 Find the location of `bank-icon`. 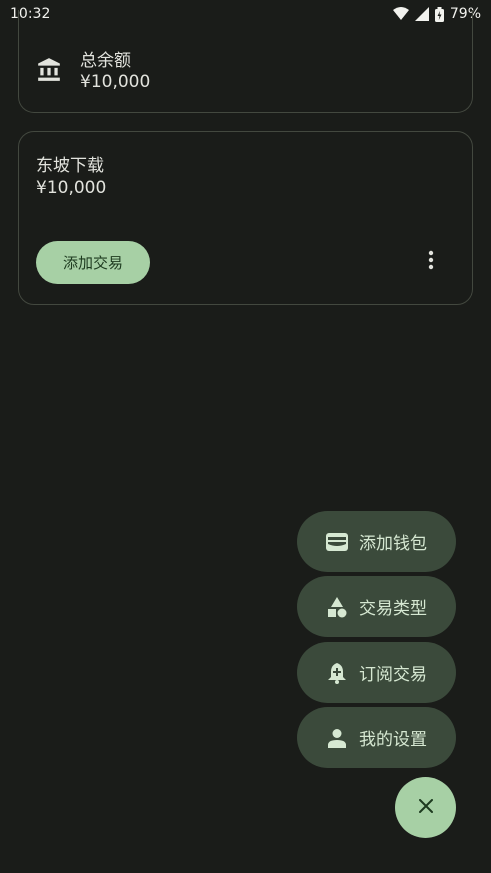

bank-icon is located at coordinates (49, 70).